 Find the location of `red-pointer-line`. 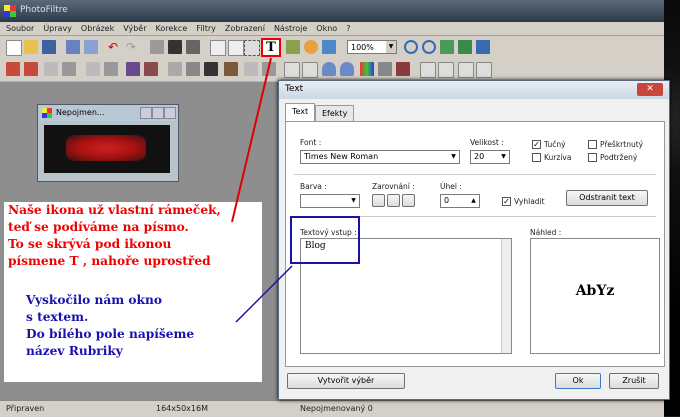

red-pointer-line is located at coordinates (251, 140).